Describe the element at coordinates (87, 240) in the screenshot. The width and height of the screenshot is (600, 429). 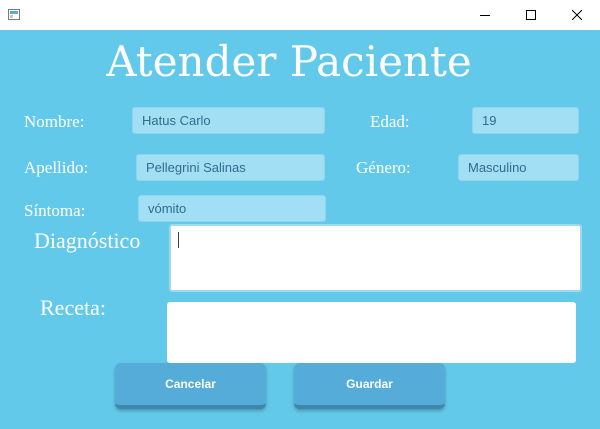
I see `diagnostico-label: Diagnóstico` at that location.